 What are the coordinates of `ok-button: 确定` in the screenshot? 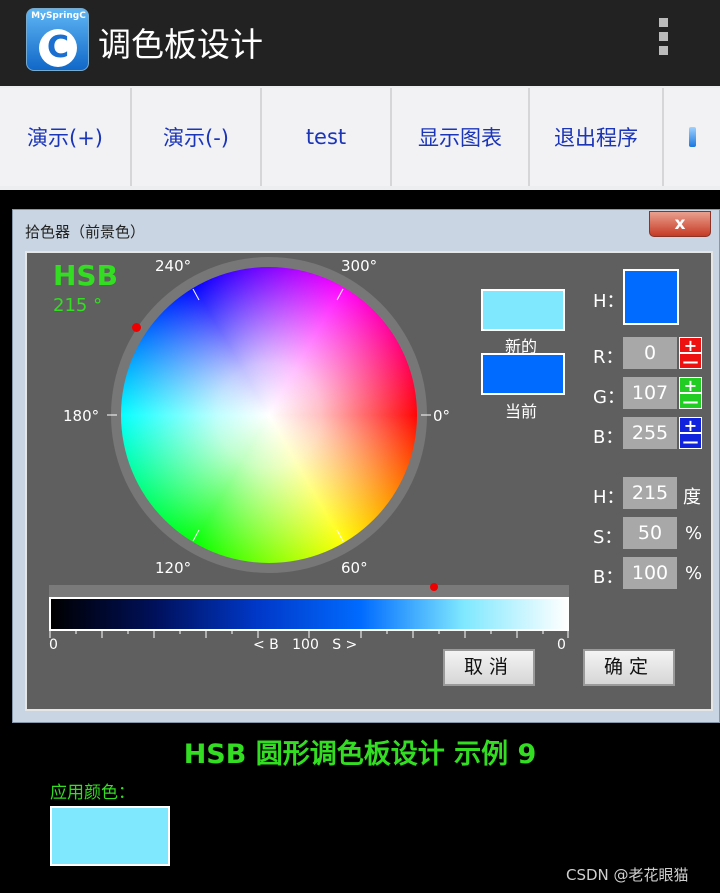 It's located at (629, 667).